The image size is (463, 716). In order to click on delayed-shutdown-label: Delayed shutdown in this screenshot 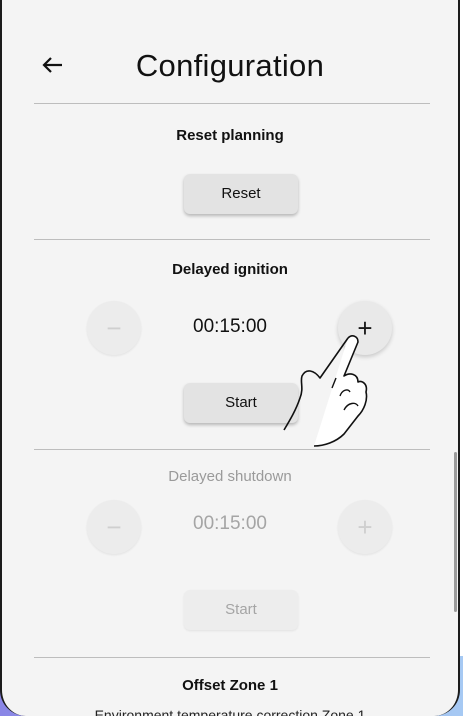, I will do `click(230, 476)`.